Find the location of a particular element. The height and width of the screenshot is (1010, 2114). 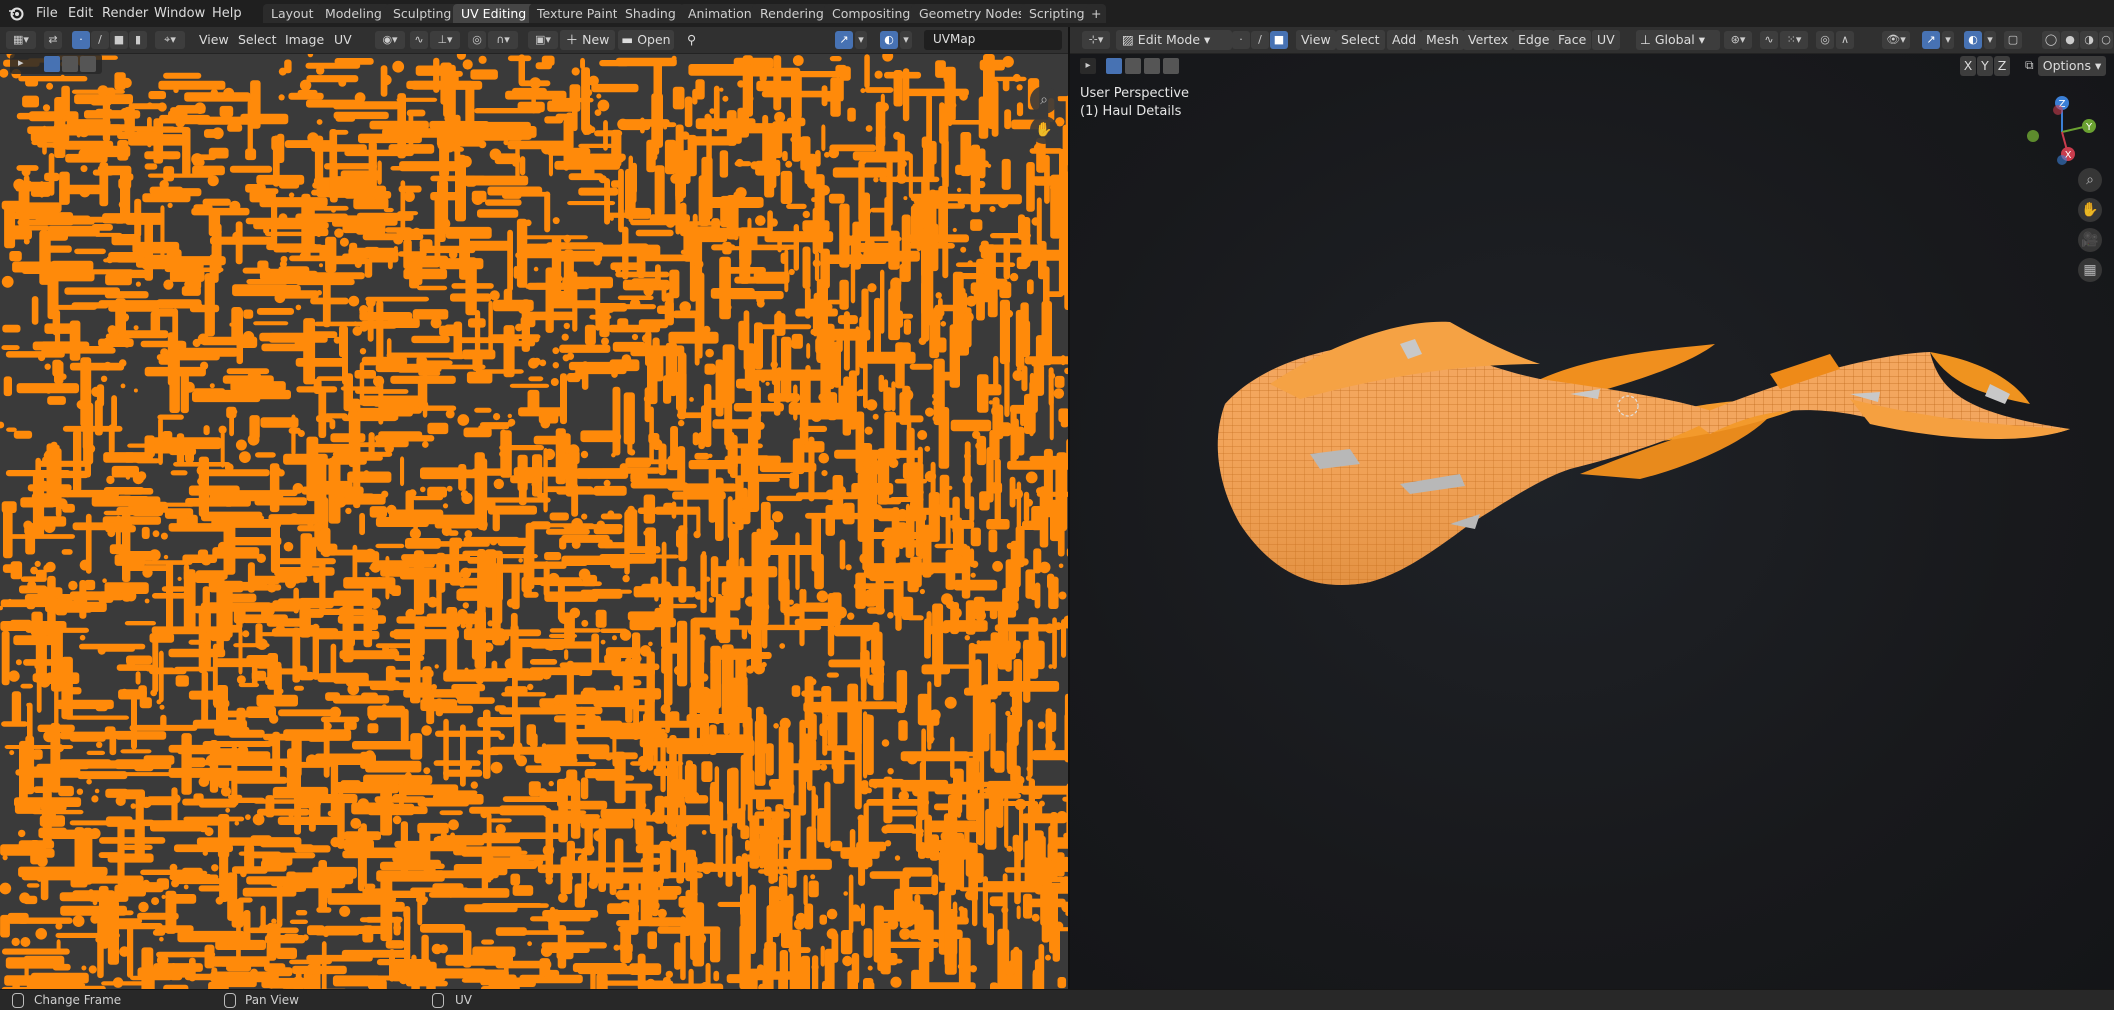

viewport-overlay-dropdown-icon: ▾ is located at coordinates (1990, 40).